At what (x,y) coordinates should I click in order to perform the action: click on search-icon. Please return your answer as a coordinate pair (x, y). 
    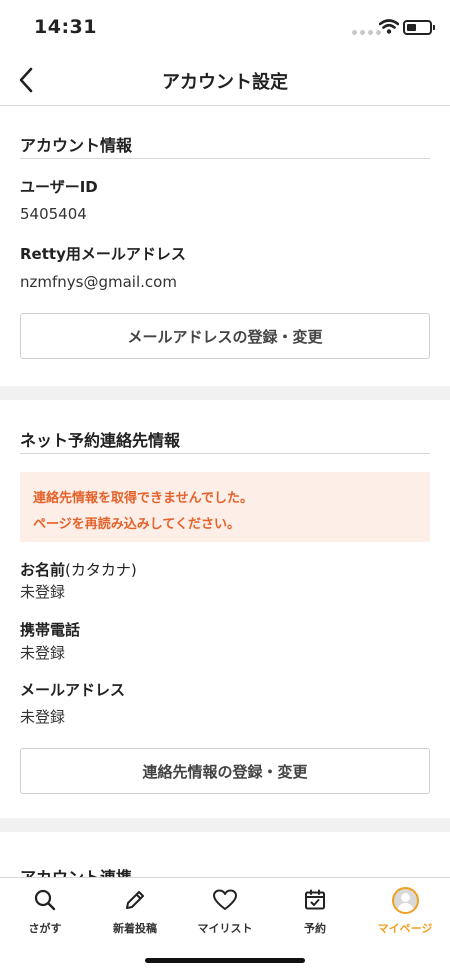
    Looking at the image, I should click on (45, 900).